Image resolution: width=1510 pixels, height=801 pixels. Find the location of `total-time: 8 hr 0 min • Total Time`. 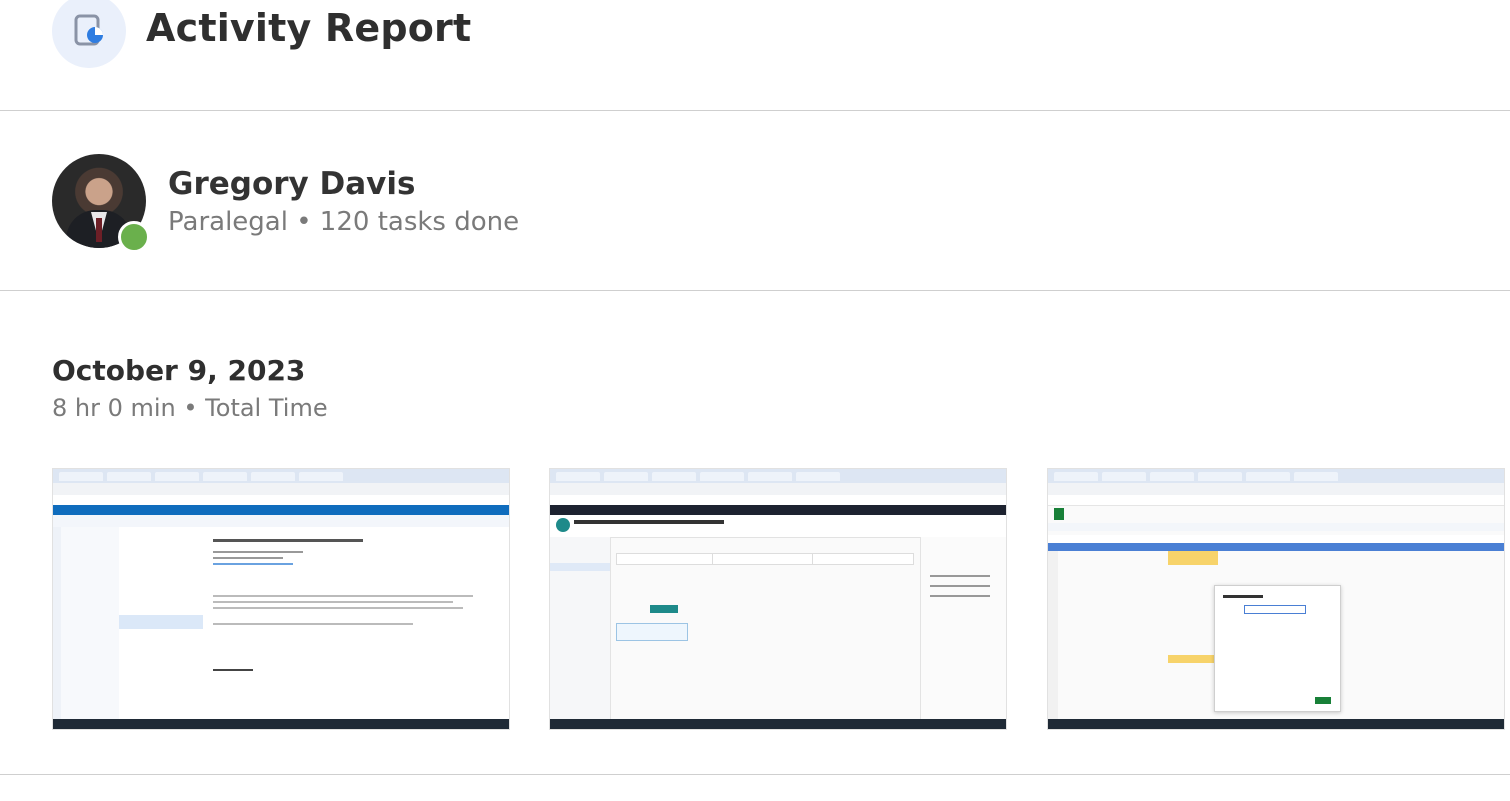

total-time: 8 hr 0 min • Total Time is located at coordinates (190, 408).